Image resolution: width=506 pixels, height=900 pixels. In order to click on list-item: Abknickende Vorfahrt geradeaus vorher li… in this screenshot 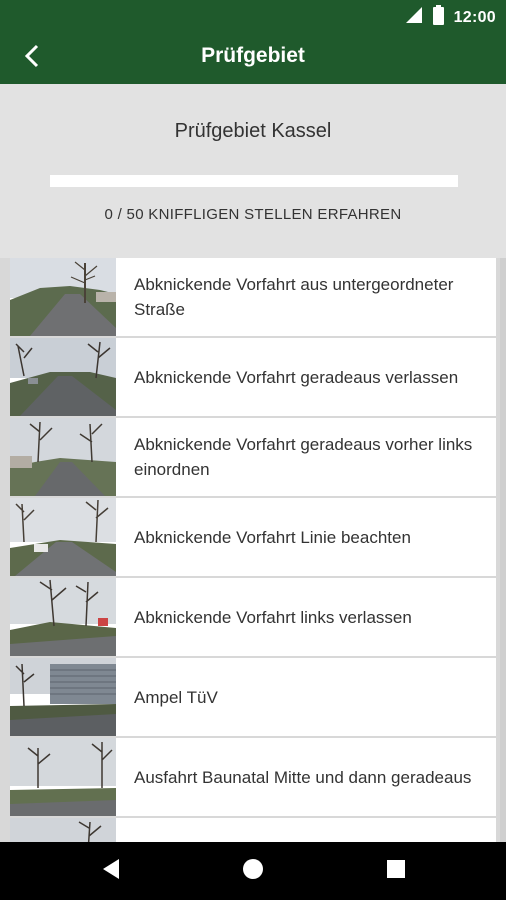, I will do `click(253, 457)`.